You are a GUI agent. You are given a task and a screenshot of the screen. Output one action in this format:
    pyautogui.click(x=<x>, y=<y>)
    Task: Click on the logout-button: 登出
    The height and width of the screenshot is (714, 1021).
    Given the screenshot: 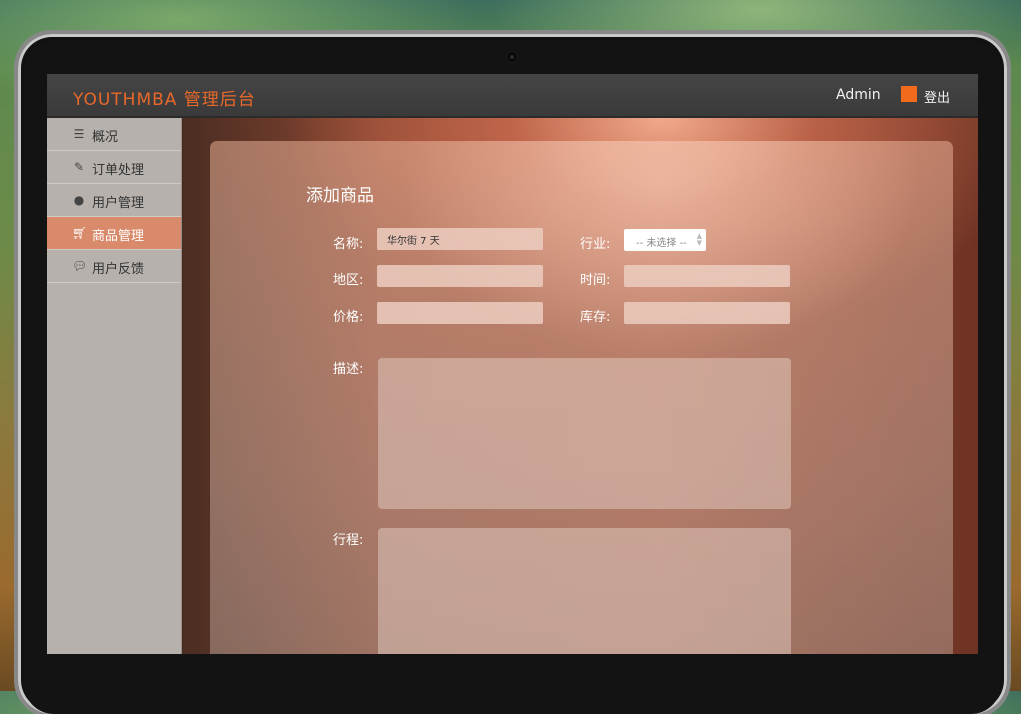 What is the action you would take?
    pyautogui.click(x=937, y=96)
    